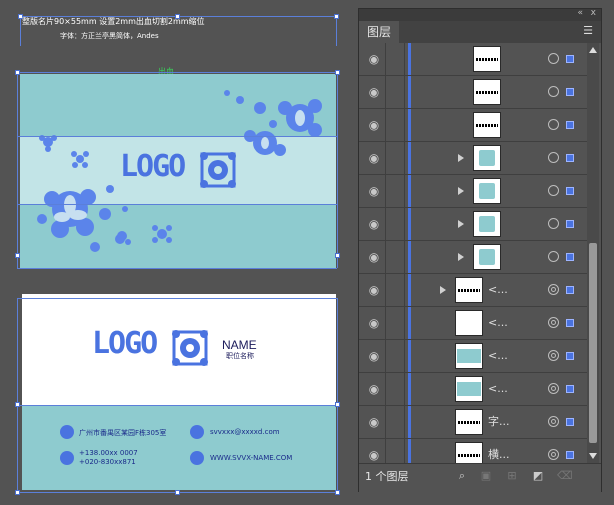 The height and width of the screenshot is (505, 614). I want to click on make-clip-mask-icon: ▣, so click(486, 476).